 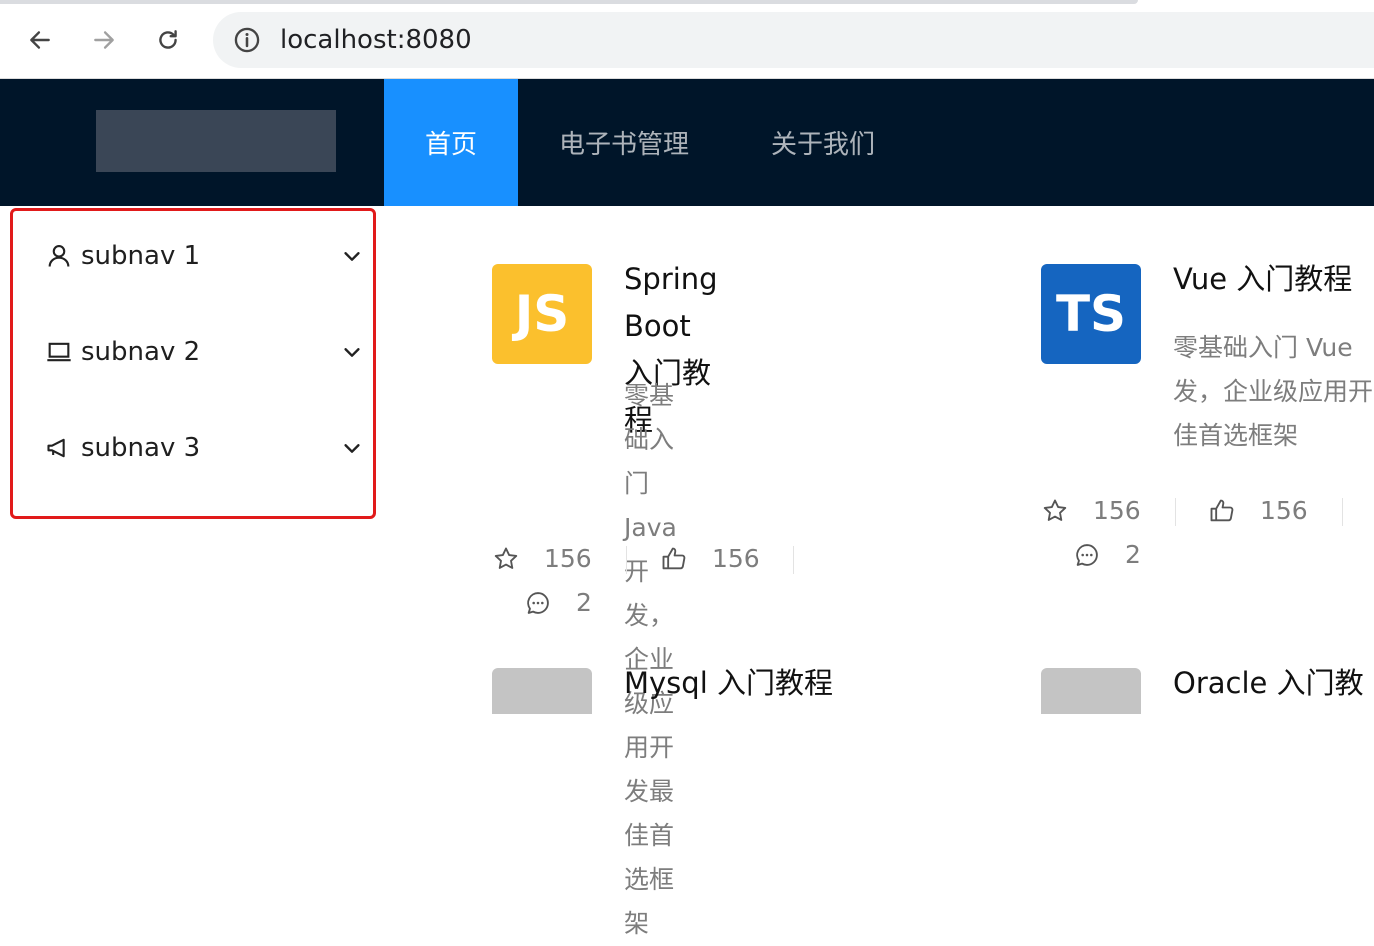 What do you see at coordinates (823, 142) in the screenshot?
I see `menu-item-about: 关于我们` at bounding box center [823, 142].